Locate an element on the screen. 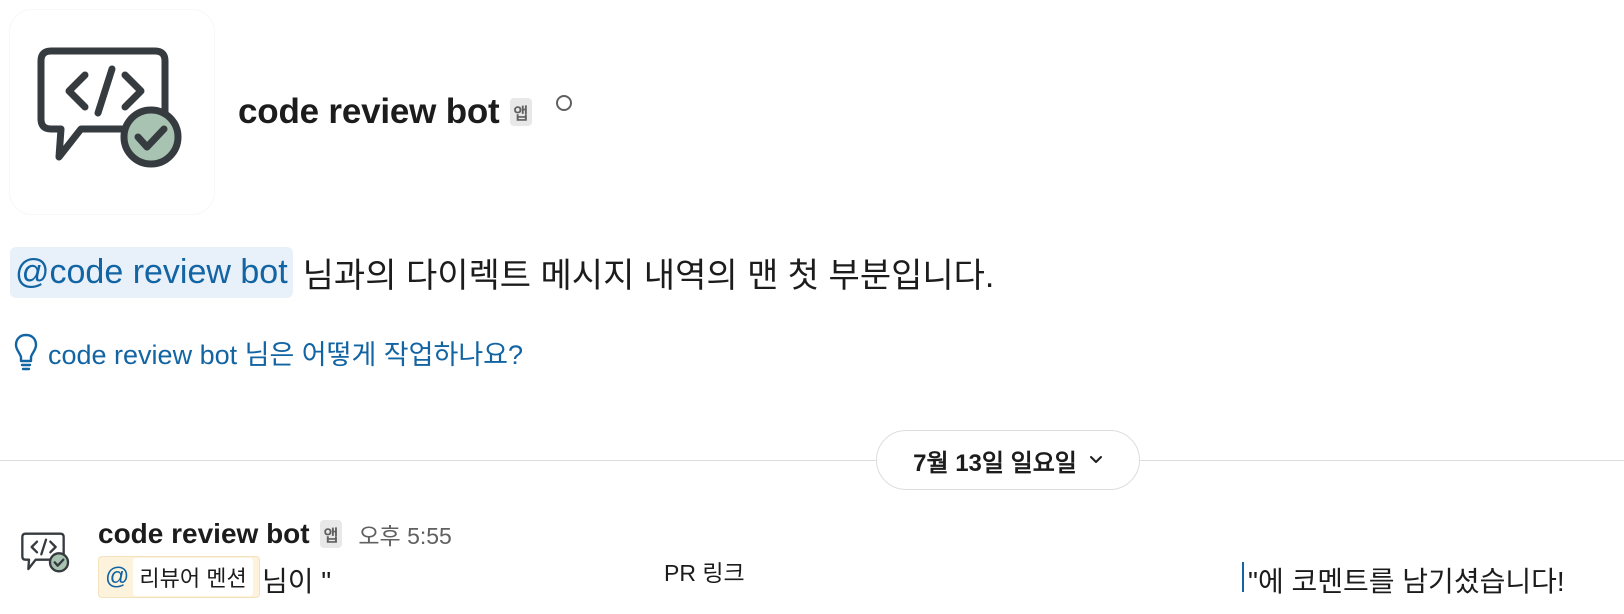 Image resolution: width=1624 pixels, height=614 pixels. pr-link-variable: PR 링크 is located at coordinates (704, 571).